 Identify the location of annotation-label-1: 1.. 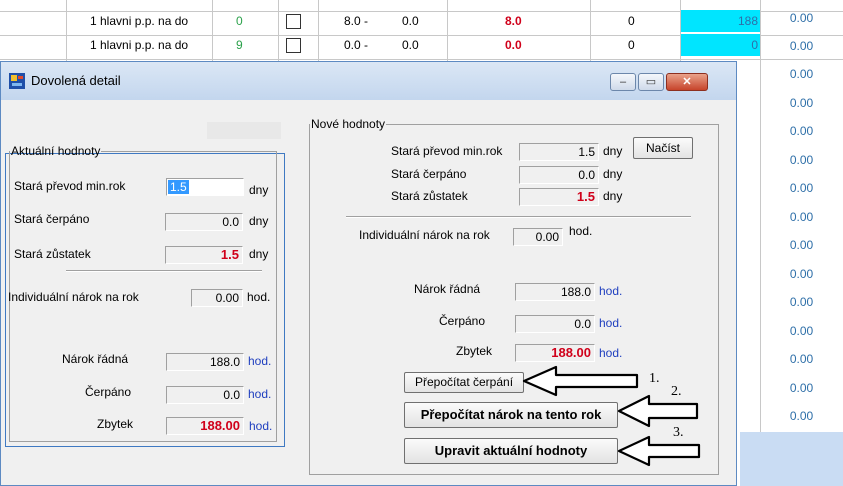
(654, 378).